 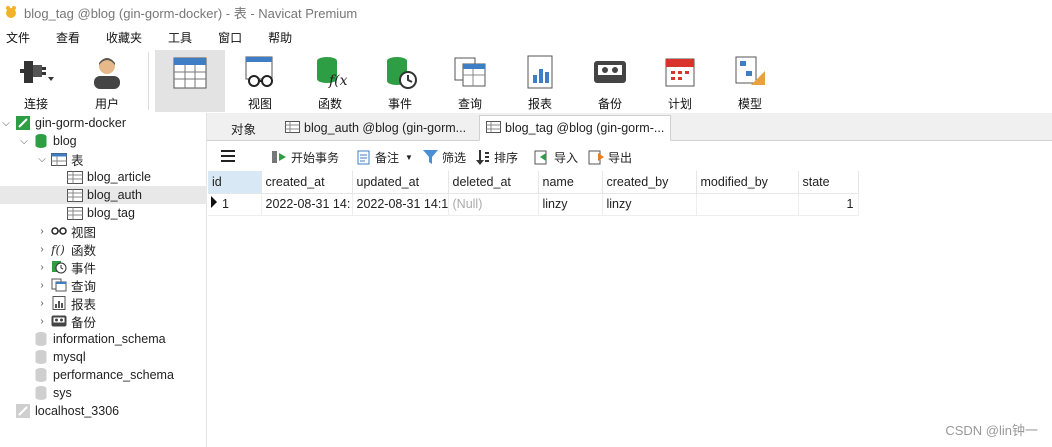 I want to click on calendar-icon, so click(x=680, y=72).